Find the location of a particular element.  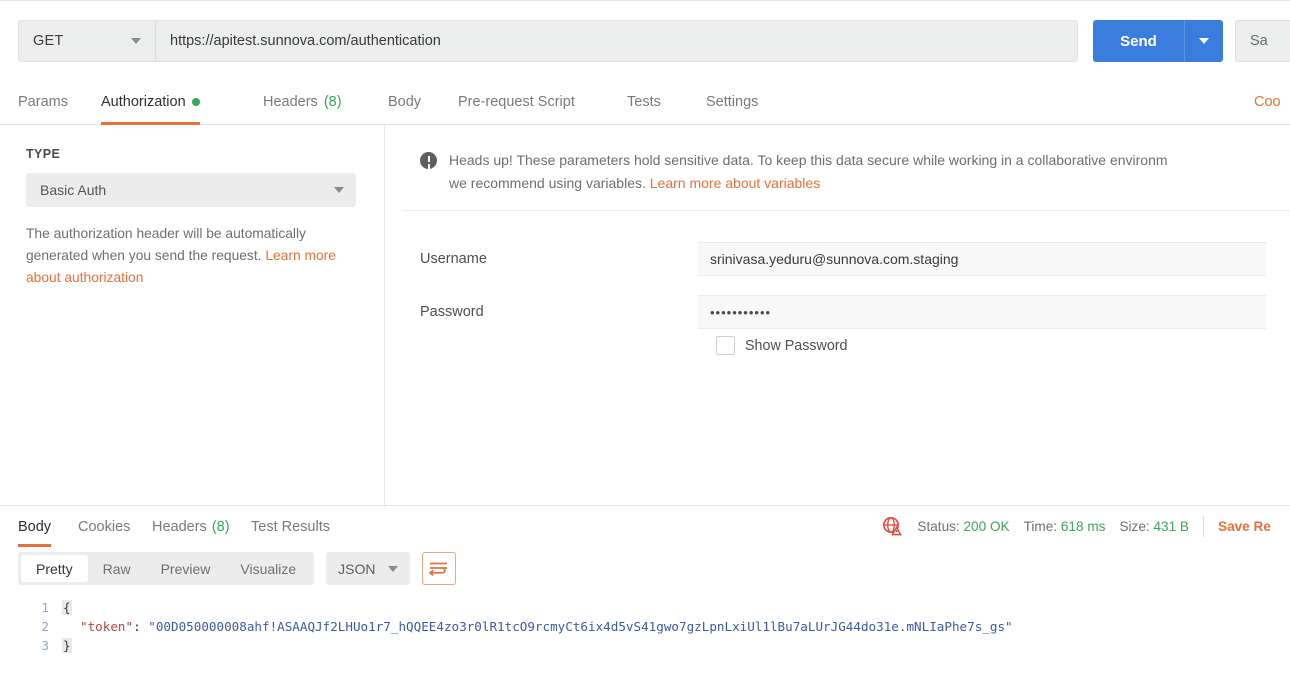

line-number: 1 is located at coordinates (45, 607).